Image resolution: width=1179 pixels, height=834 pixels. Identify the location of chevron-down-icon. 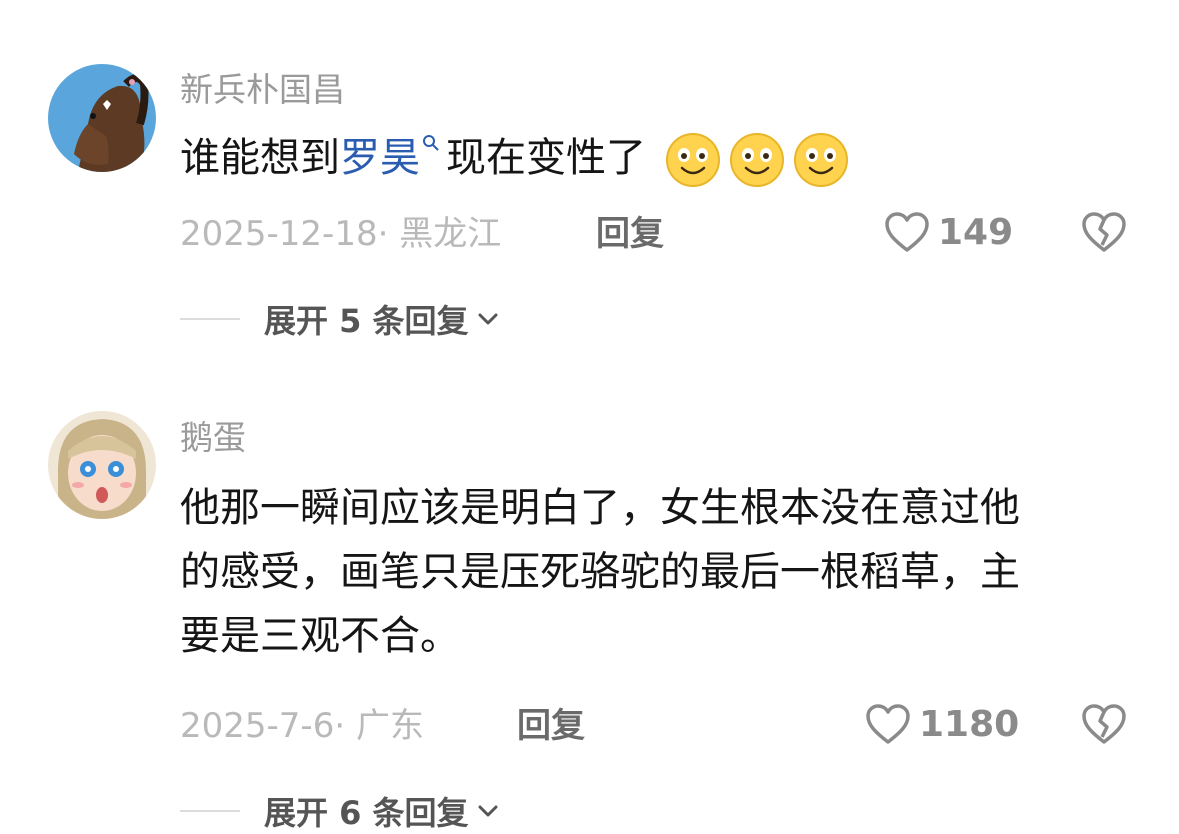
(488, 811).